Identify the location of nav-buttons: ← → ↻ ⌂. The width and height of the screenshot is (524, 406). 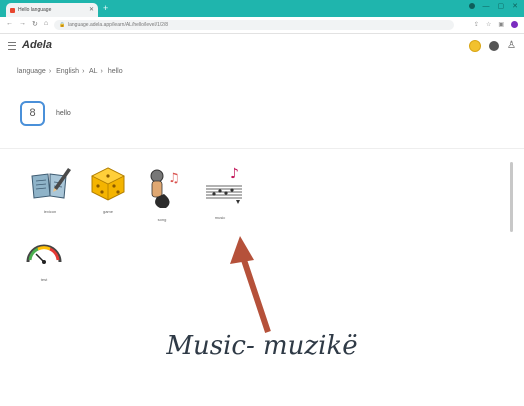
(27, 24).